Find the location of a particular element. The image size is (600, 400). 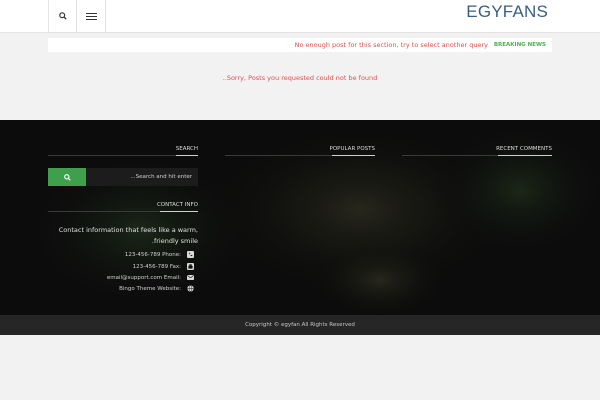

footer-search-title: SEARCH is located at coordinates (186, 149).